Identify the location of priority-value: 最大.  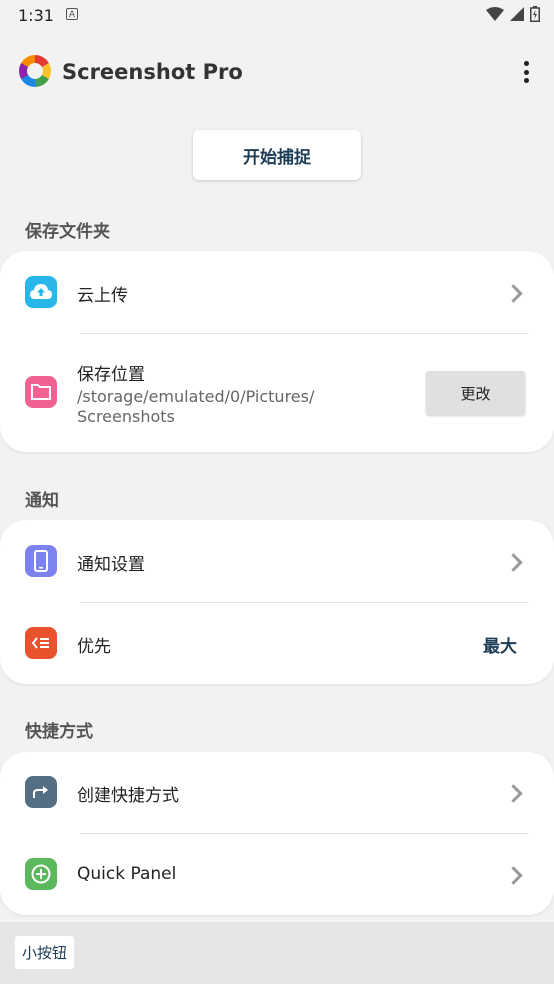
(500, 647).